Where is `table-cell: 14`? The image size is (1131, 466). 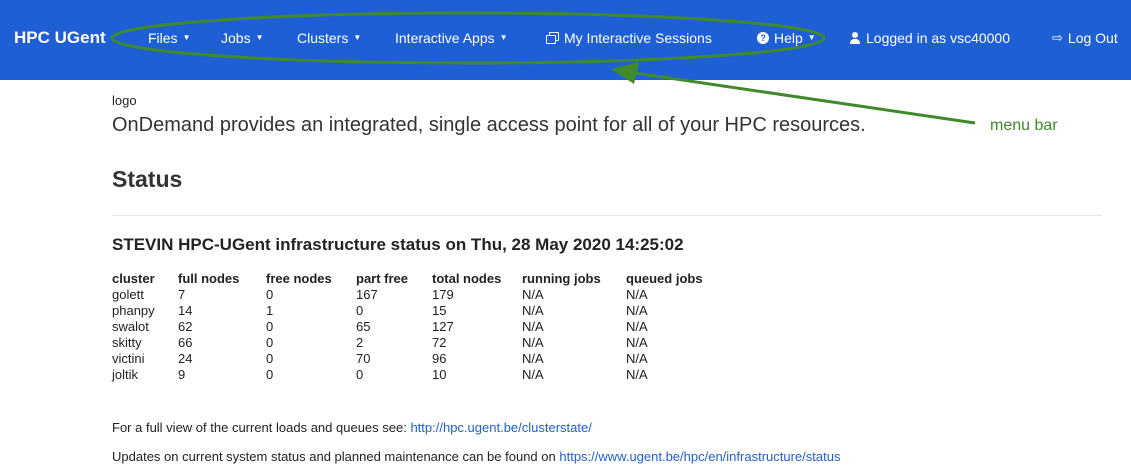
table-cell: 14 is located at coordinates (185, 310).